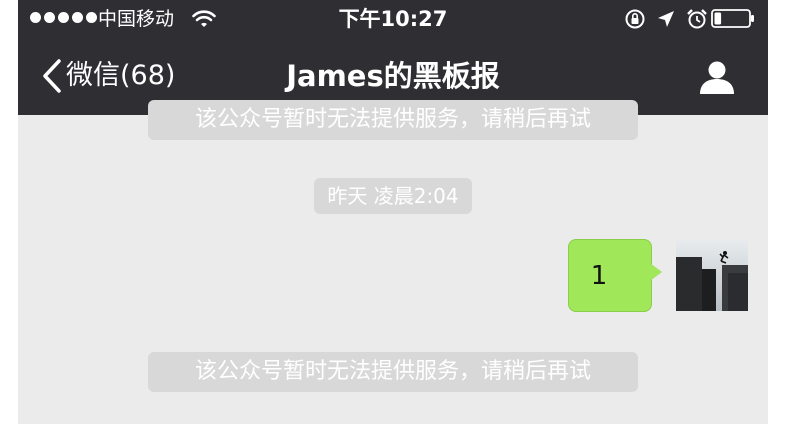 This screenshot has width=792, height=424. I want to click on location-arrow-icon, so click(666, 19).